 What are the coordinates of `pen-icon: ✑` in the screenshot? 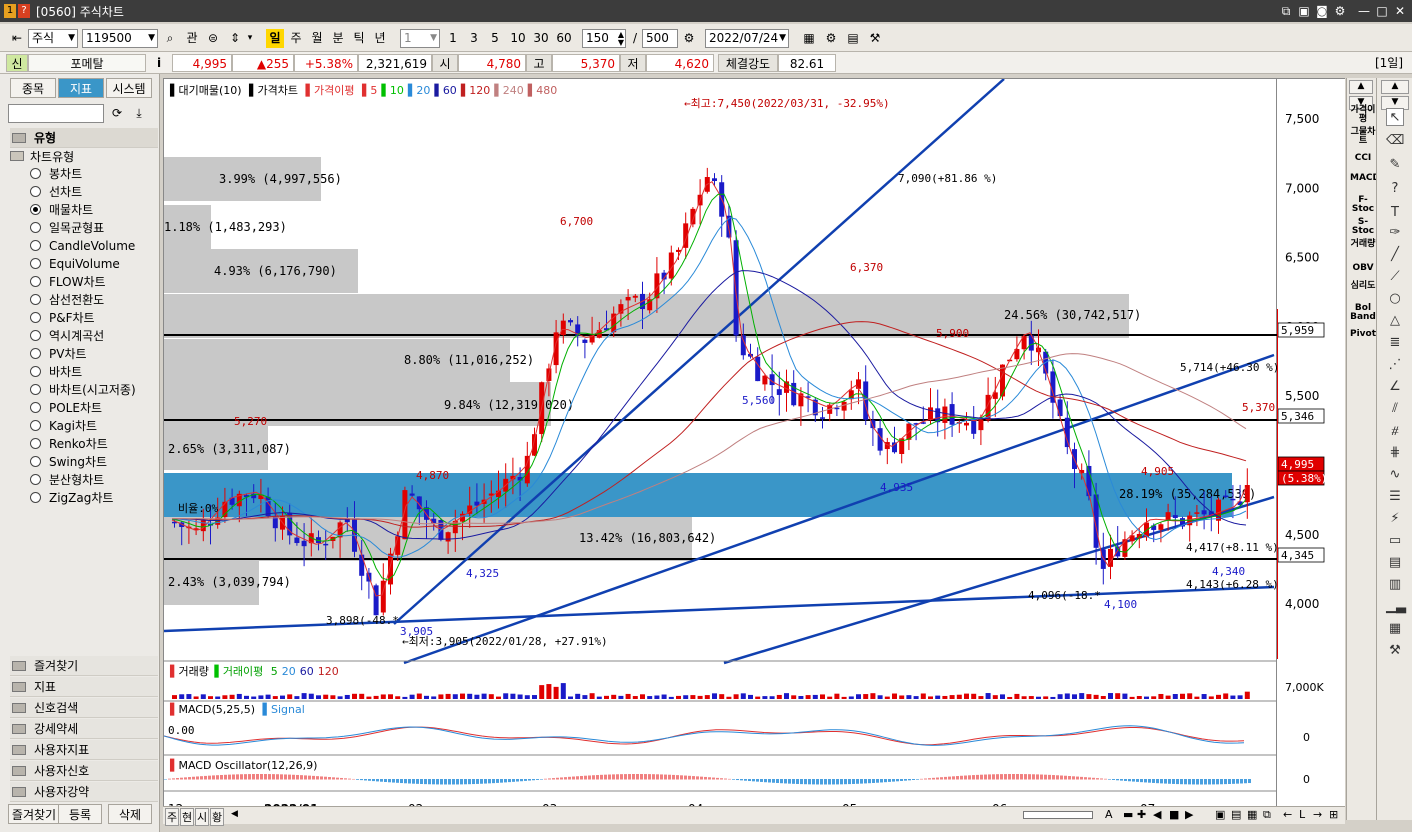 It's located at (1395, 233).